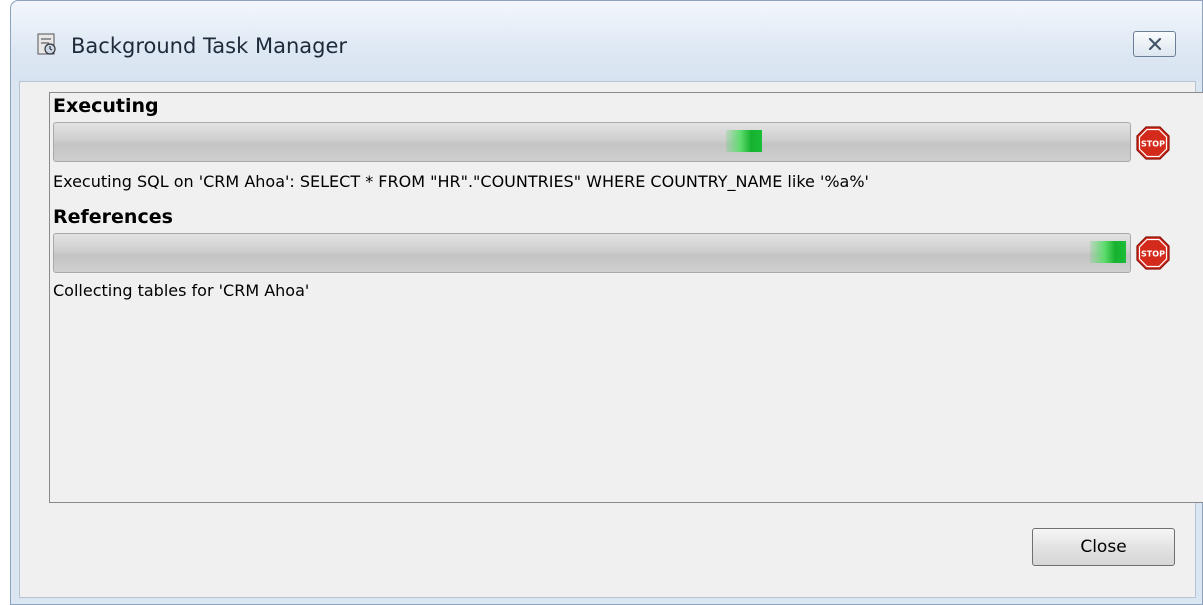  What do you see at coordinates (181, 290) in the screenshot?
I see `task-description: Collecting tables for 'CRM Ahoa'` at bounding box center [181, 290].